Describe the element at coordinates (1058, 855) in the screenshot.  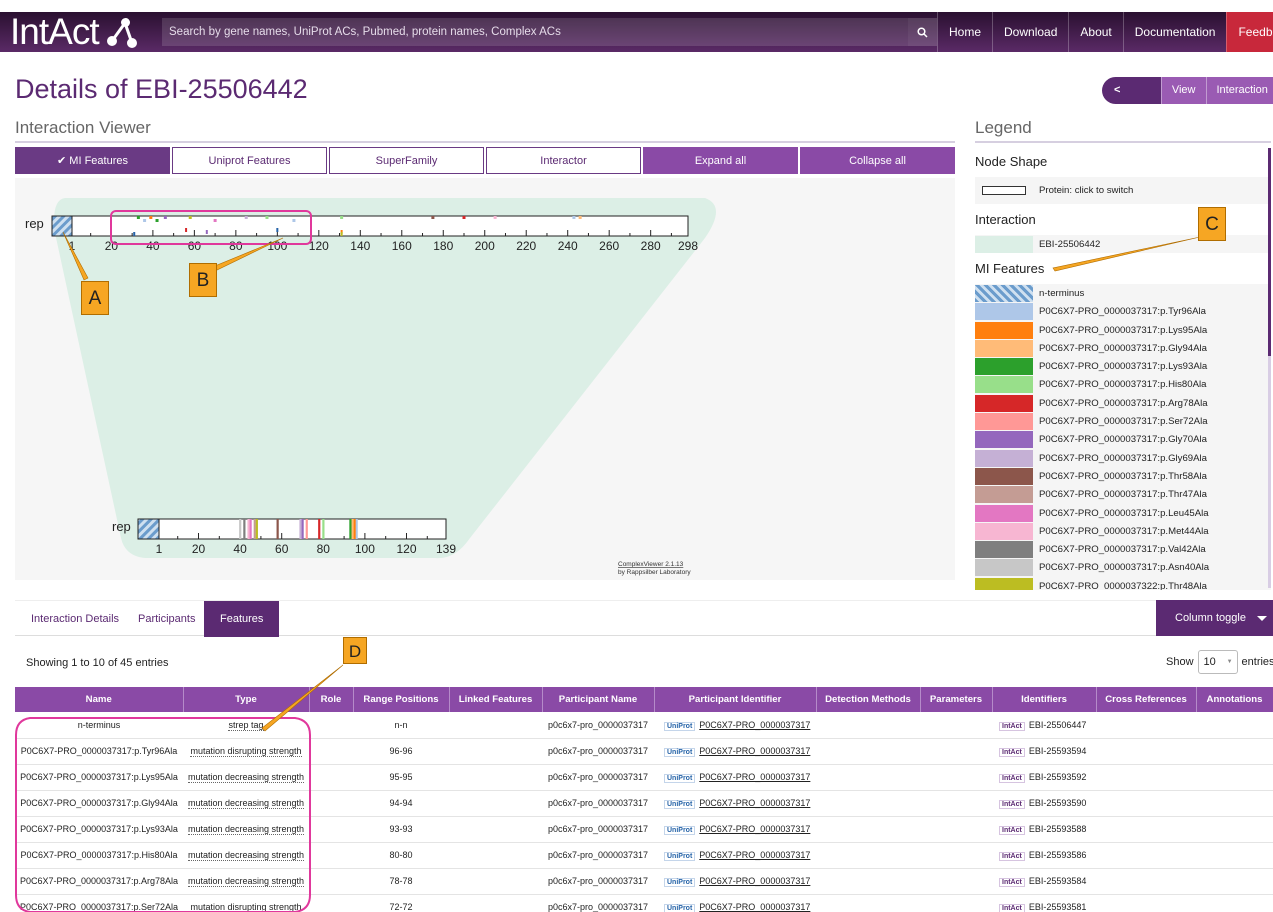
I see `identifier-value: EBI-25593586` at that location.